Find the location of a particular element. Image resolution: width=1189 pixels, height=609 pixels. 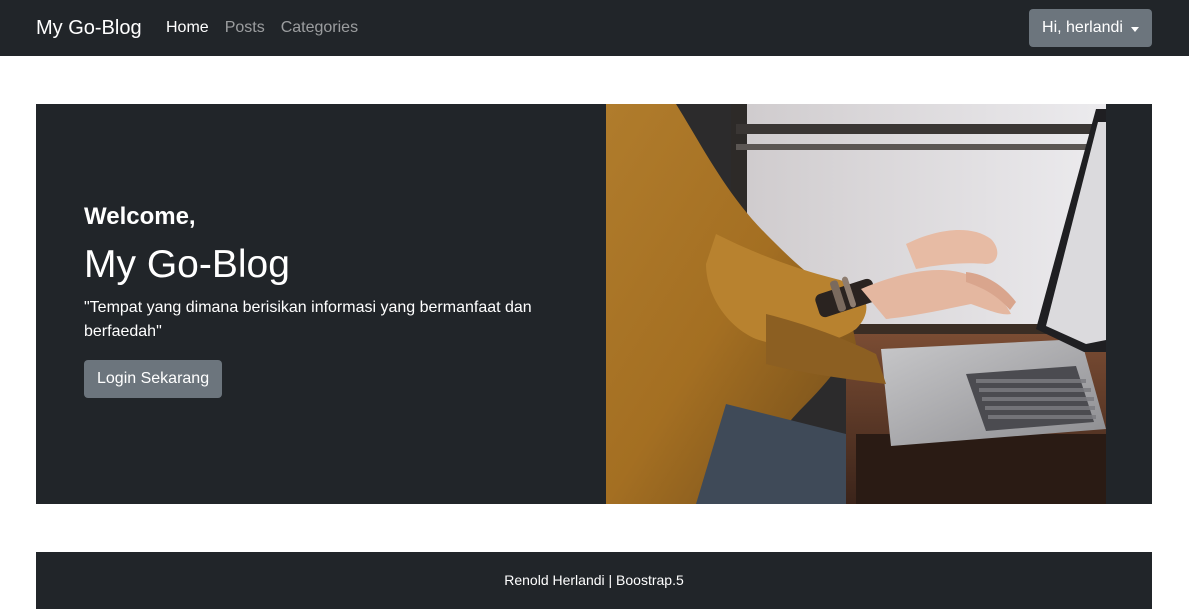

footer: Renold Herlandi | Boostrap.5 is located at coordinates (594, 580).